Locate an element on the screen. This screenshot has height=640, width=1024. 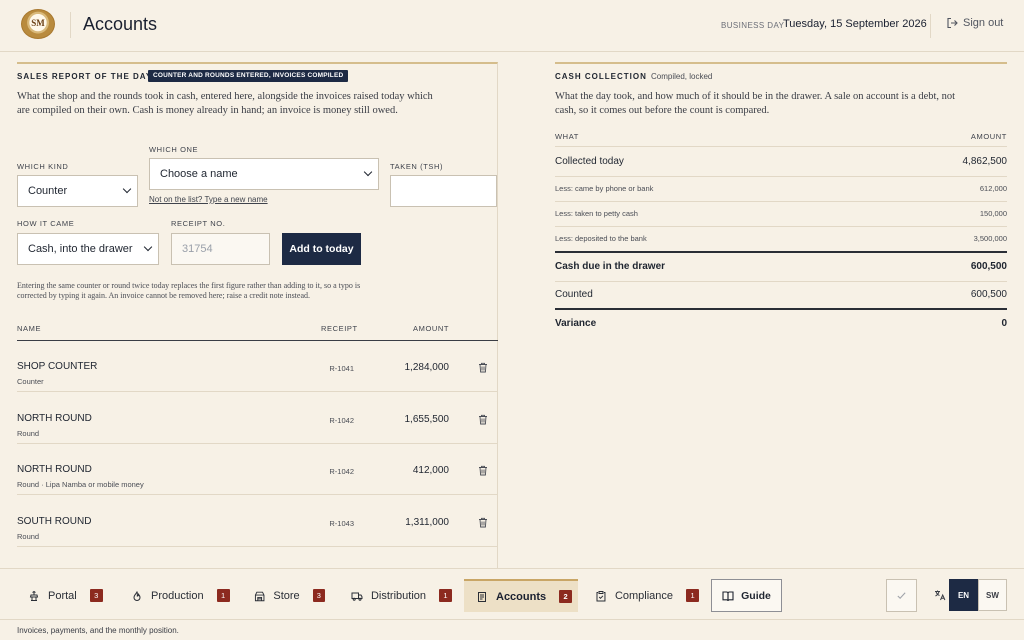
receipt-label: RECEIPT NO. is located at coordinates (198, 223).